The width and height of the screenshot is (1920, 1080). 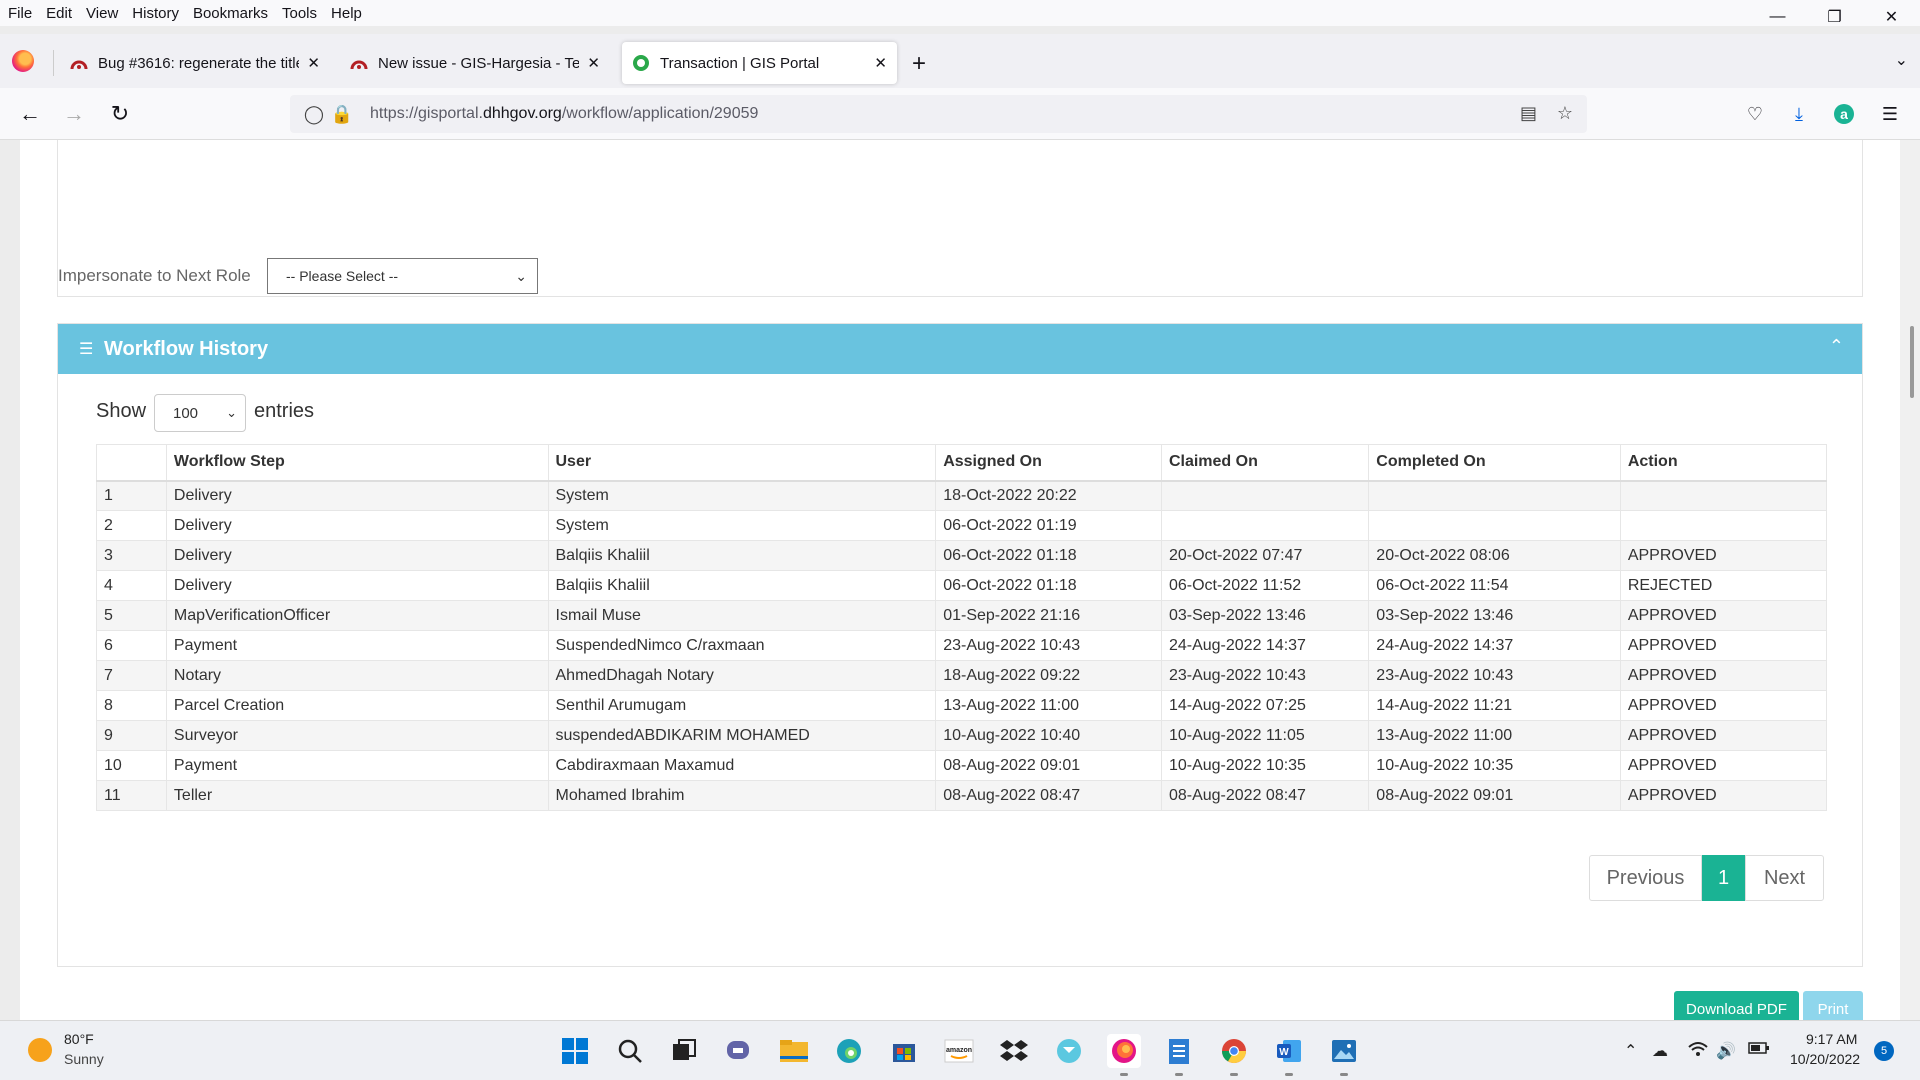 What do you see at coordinates (1494, 555) in the screenshot?
I see `completed-on-cell: 20-Oct-2022 08:06` at bounding box center [1494, 555].